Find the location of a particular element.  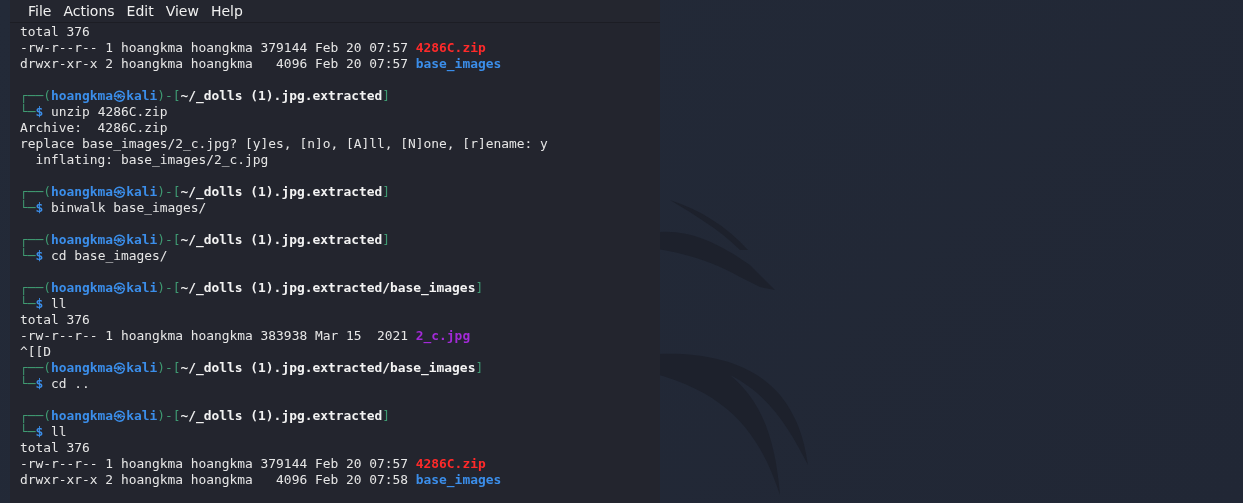

output-text: drwxr-xr-x 2 hoangkma hoangkma 4096 Feb 20 07:58 is located at coordinates (215, 479).